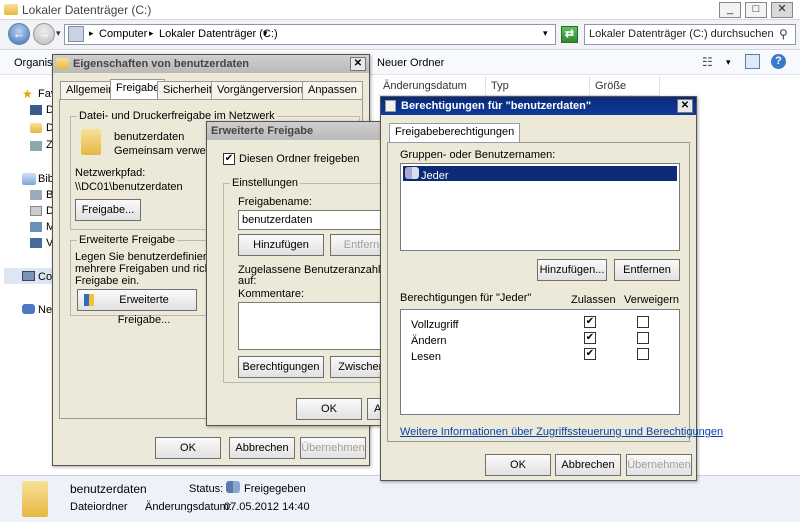 The height and width of the screenshot is (522, 800). Describe the element at coordinates (151, 33) in the screenshot. I see `chevron-right-icon: ▸` at that location.